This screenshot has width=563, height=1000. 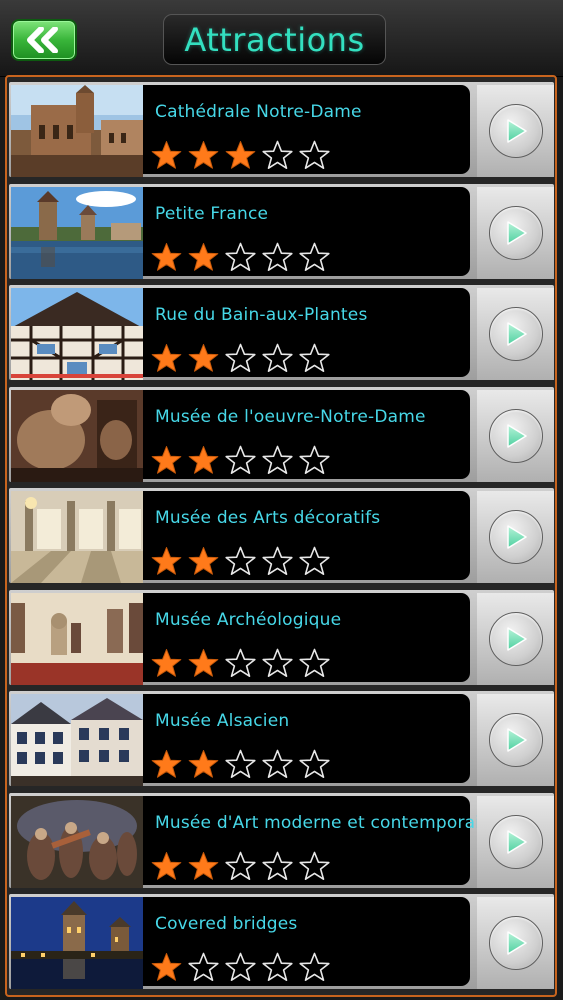 I want to click on list-item: Musée des Arts décoratifs, so click(x=281, y=535).